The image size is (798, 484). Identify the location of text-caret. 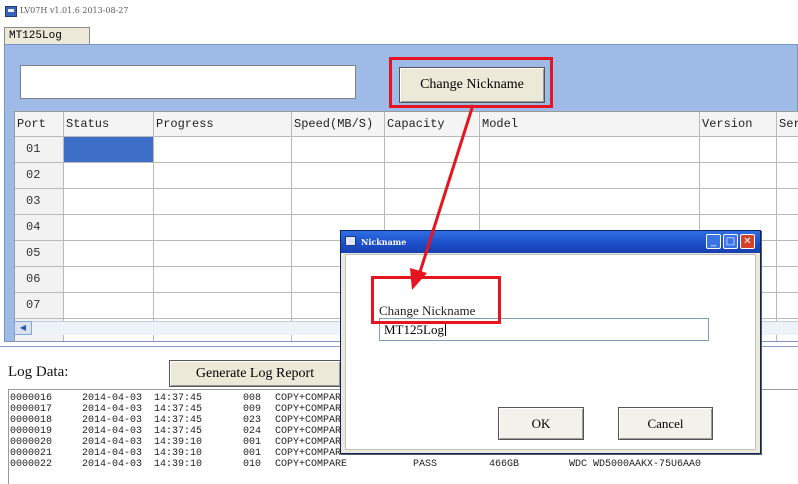
(445, 329).